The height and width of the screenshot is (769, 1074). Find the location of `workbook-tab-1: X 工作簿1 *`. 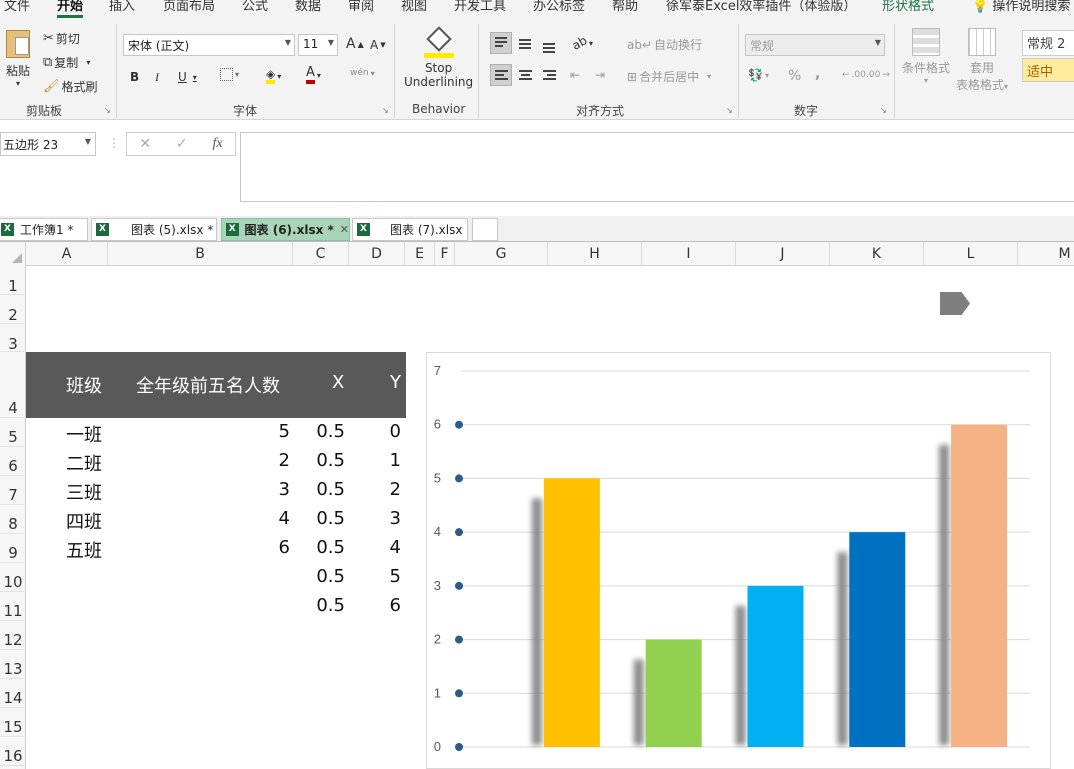

workbook-tab-1: X 工作簿1 * is located at coordinates (44, 229).